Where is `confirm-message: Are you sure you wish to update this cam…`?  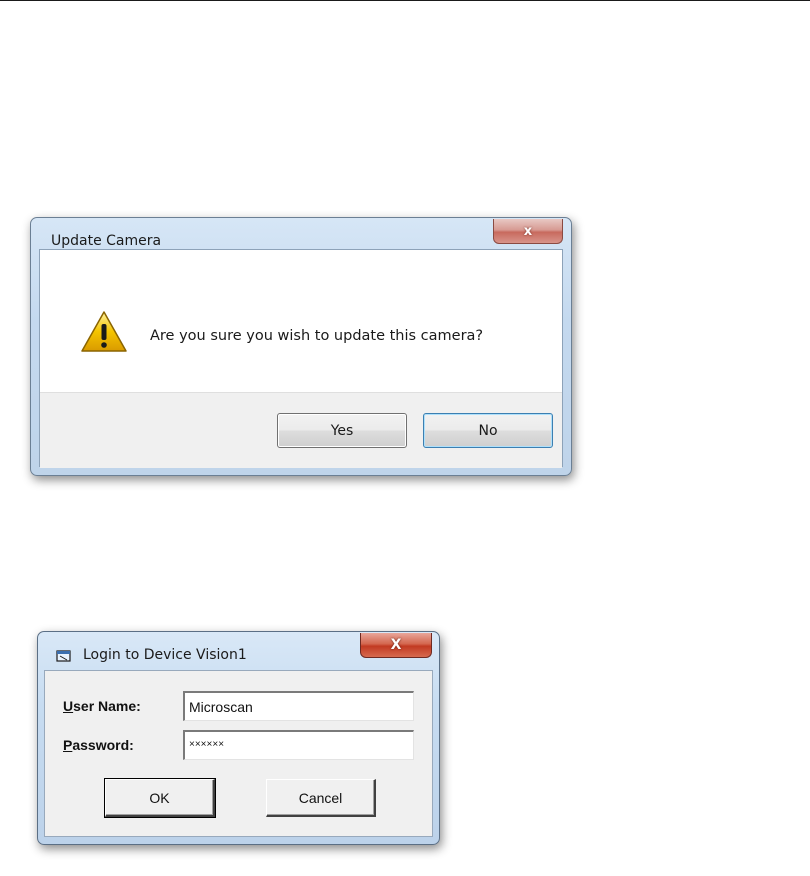
confirm-message: Are you sure you wish to update this cam… is located at coordinates (317, 336).